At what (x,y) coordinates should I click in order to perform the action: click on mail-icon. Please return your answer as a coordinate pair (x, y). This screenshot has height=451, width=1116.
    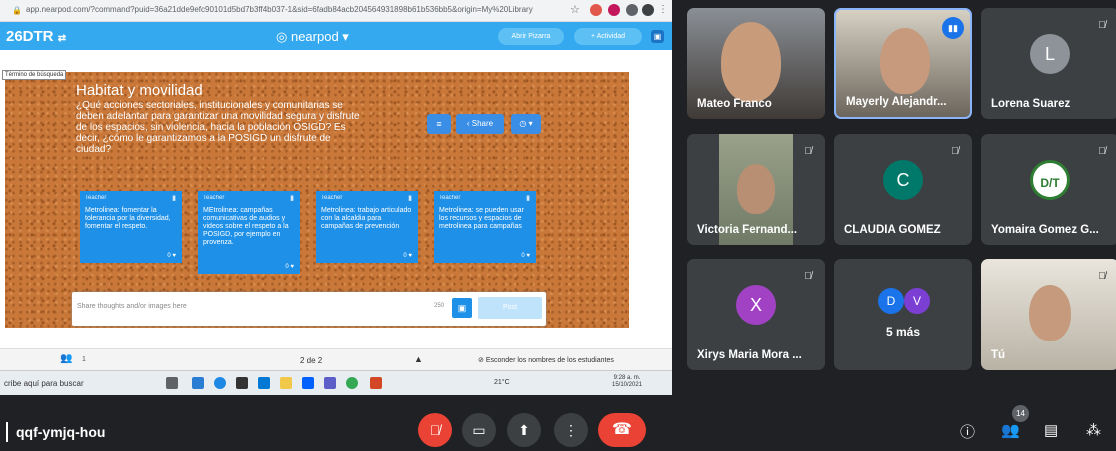
    Looking at the image, I should click on (264, 383).